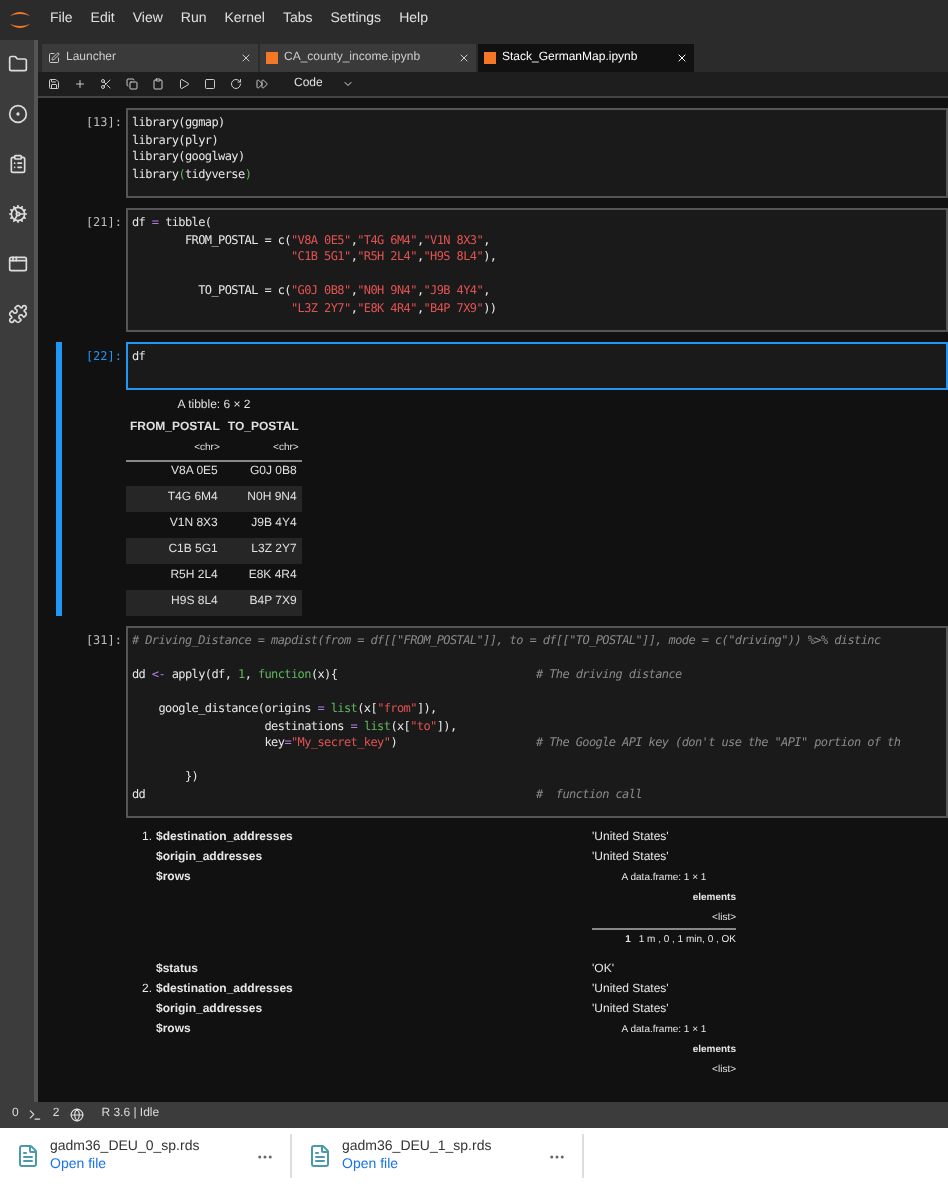 Image resolution: width=948 pixels, height=1184 pixels. What do you see at coordinates (236, 84) in the screenshot?
I see `restart-icon` at bounding box center [236, 84].